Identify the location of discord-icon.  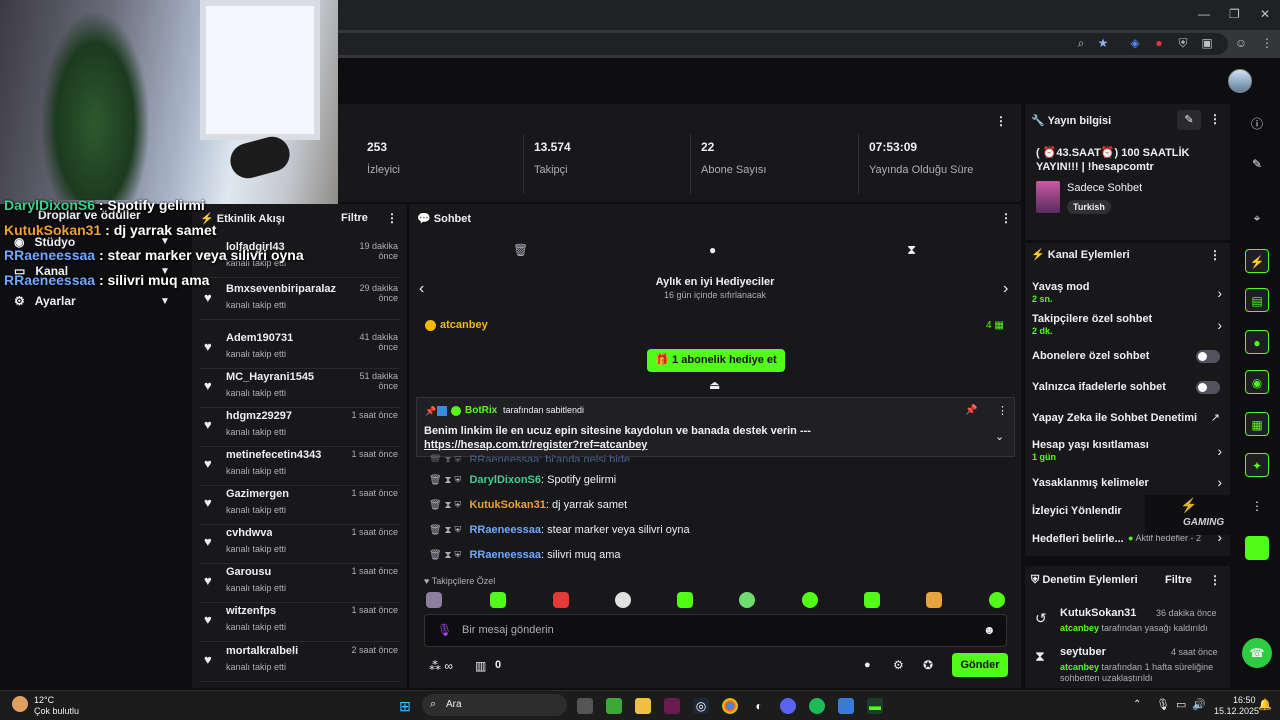
(788, 706).